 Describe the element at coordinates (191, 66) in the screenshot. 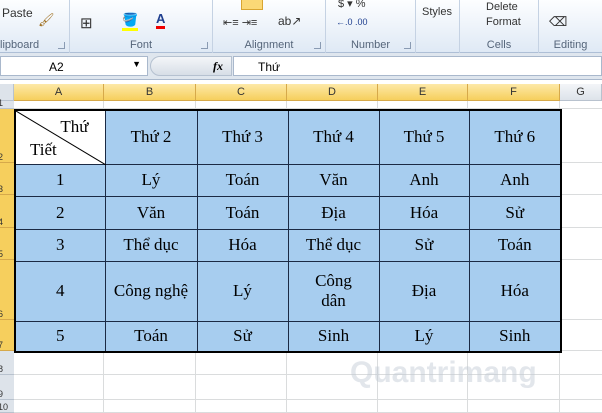

I see `insert-function-button: fx` at that location.